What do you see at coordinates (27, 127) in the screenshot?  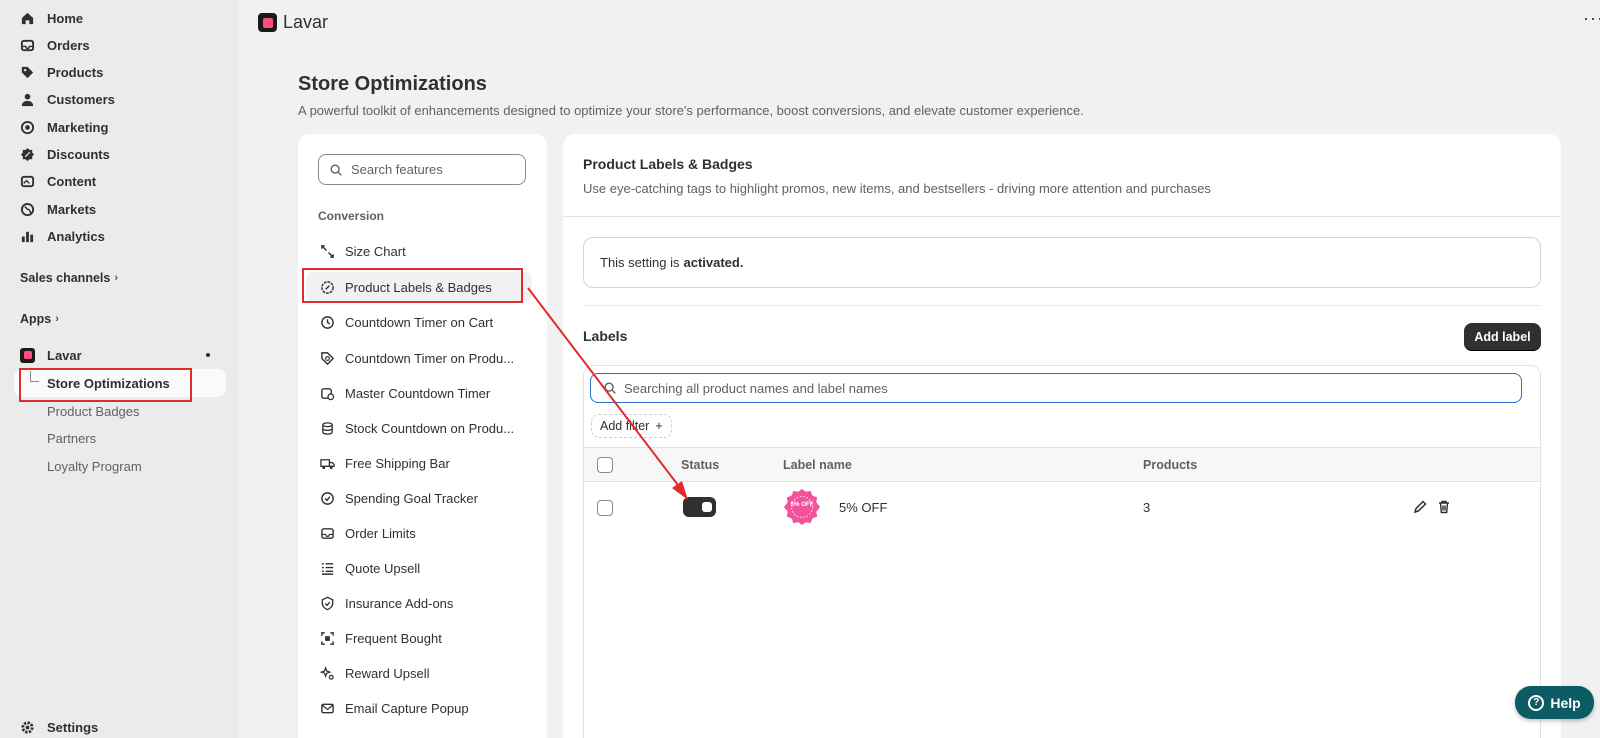 I see `target-icon` at bounding box center [27, 127].